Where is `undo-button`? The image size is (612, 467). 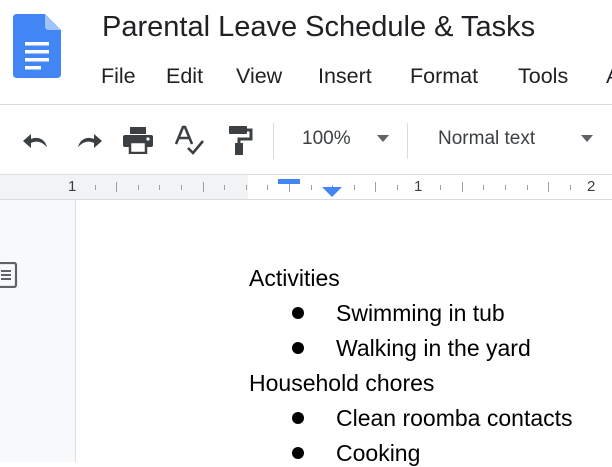
undo-button is located at coordinates (37, 140).